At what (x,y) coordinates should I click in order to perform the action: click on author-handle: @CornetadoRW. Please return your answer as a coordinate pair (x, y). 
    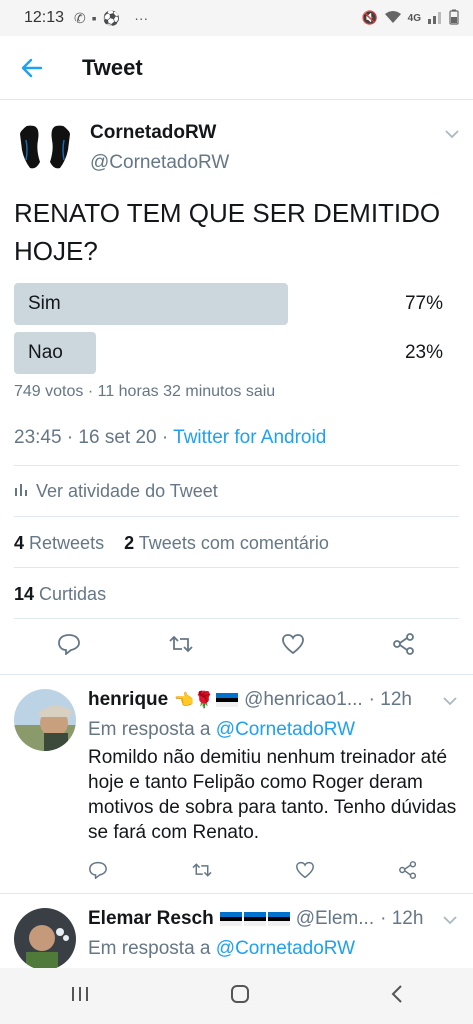
    Looking at the image, I should click on (159, 163).